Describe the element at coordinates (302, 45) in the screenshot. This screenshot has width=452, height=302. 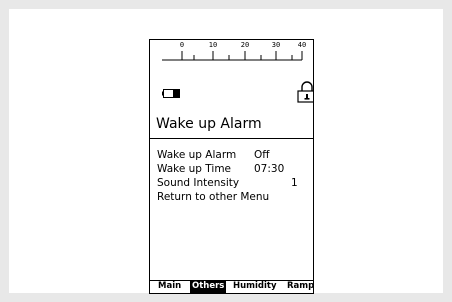
I see `ruler-label-40: 40` at that location.